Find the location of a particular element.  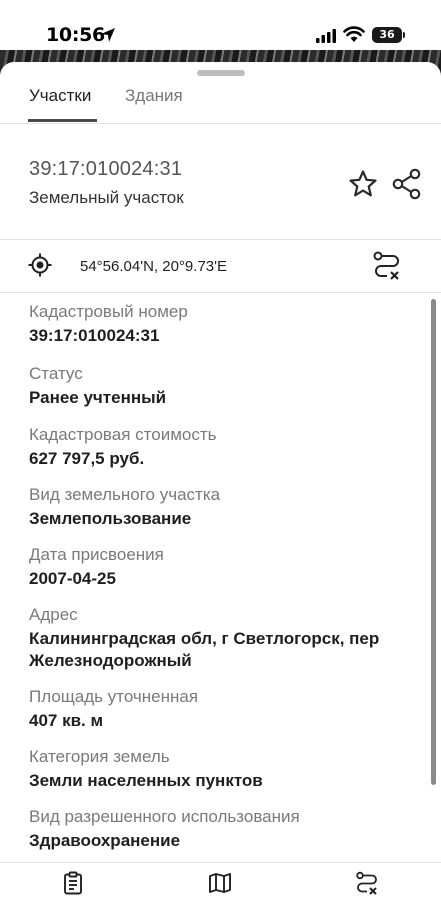

field-label: Вид разрешенного использования is located at coordinates (164, 816).